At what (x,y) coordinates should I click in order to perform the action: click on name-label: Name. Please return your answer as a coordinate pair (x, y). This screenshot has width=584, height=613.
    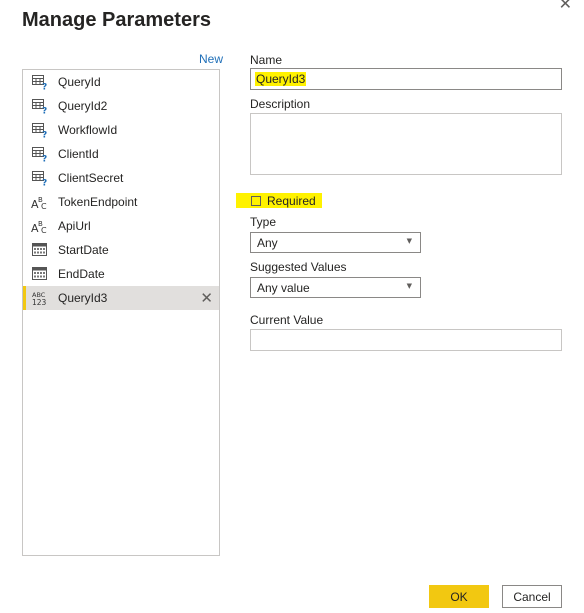
    Looking at the image, I should click on (266, 60).